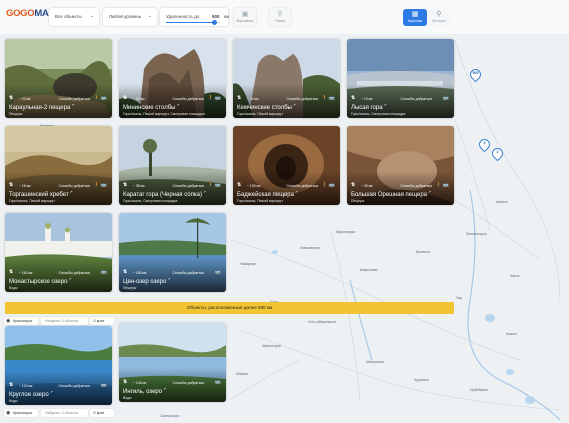 Image resolution: width=569 pixels, height=423 pixels. Describe the element at coordinates (475, 74) in the screenshot. I see `map-marker: 500` at that location.